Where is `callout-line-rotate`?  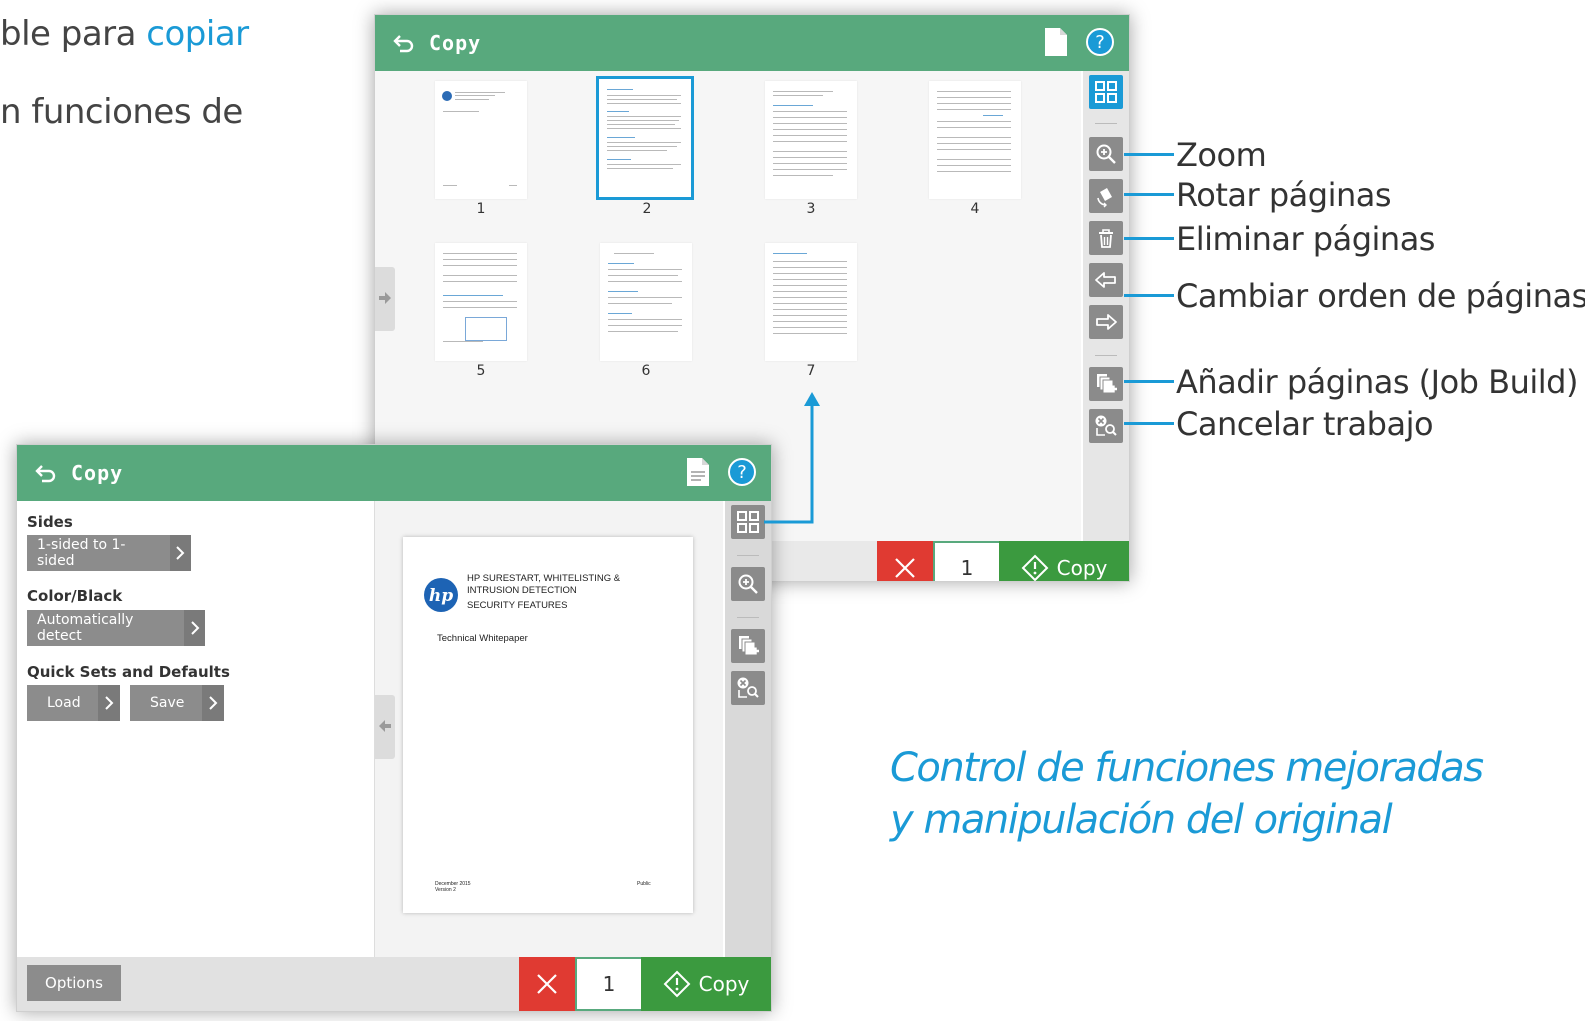 callout-line-rotate is located at coordinates (1149, 194).